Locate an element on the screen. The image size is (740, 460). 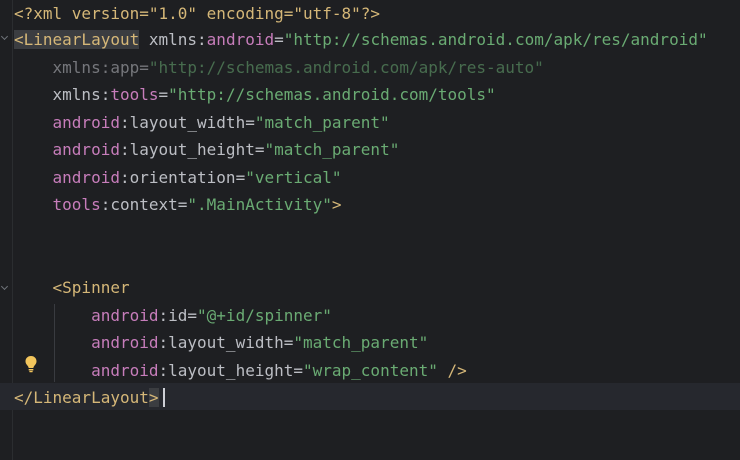
code-token: <Spinner is located at coordinates (72, 287).